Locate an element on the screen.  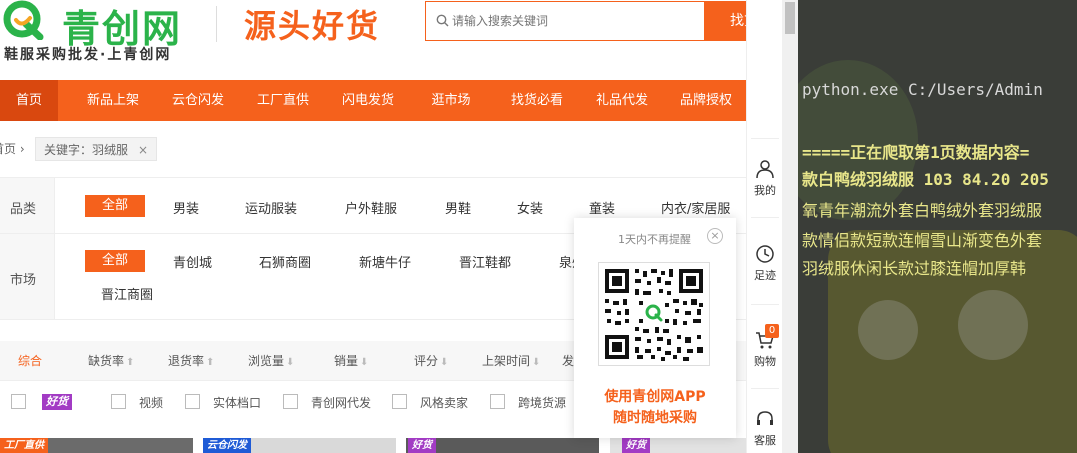
qr-code-icon is located at coordinates (654, 314).